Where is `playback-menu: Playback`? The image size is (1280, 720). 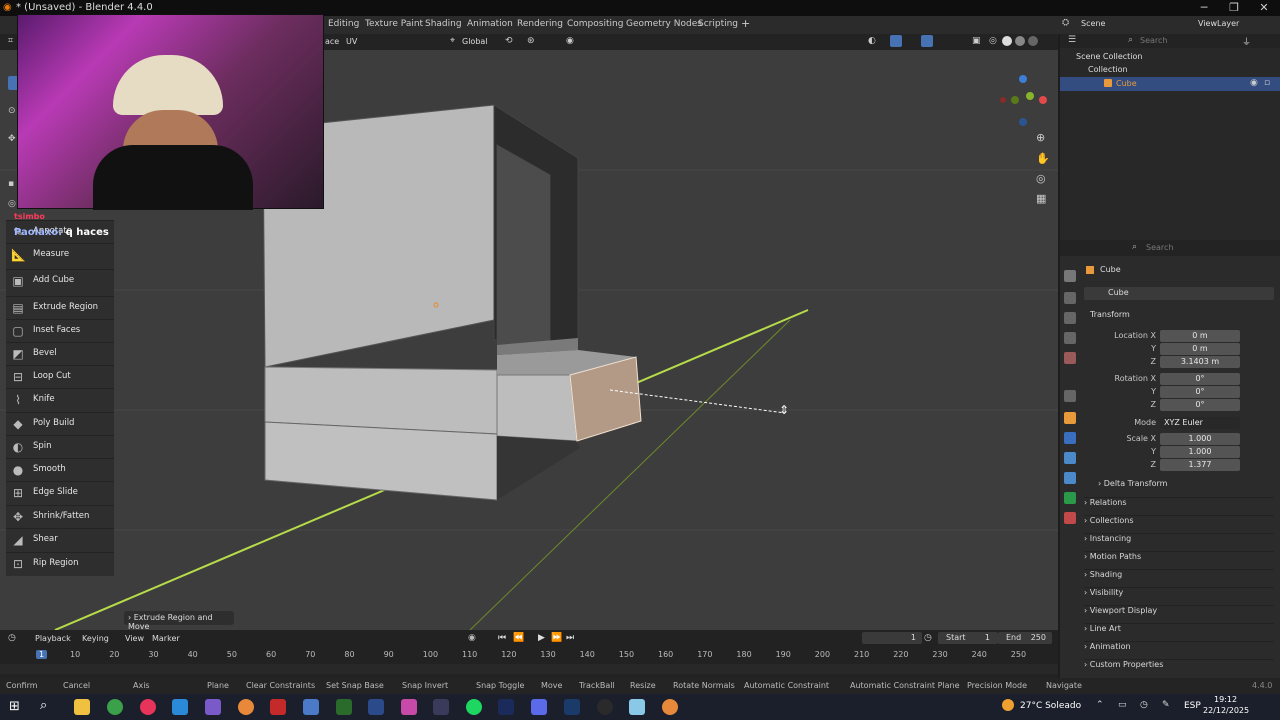
playback-menu: Playback is located at coordinates (53, 638).